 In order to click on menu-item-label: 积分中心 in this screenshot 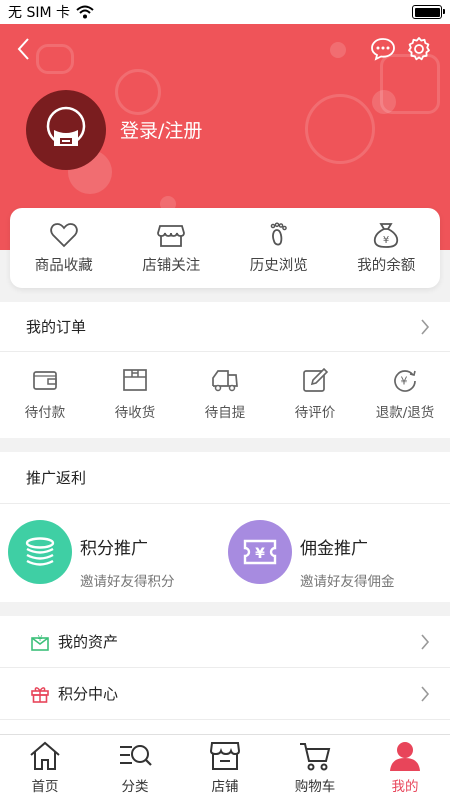, I will do `click(88, 694)`.